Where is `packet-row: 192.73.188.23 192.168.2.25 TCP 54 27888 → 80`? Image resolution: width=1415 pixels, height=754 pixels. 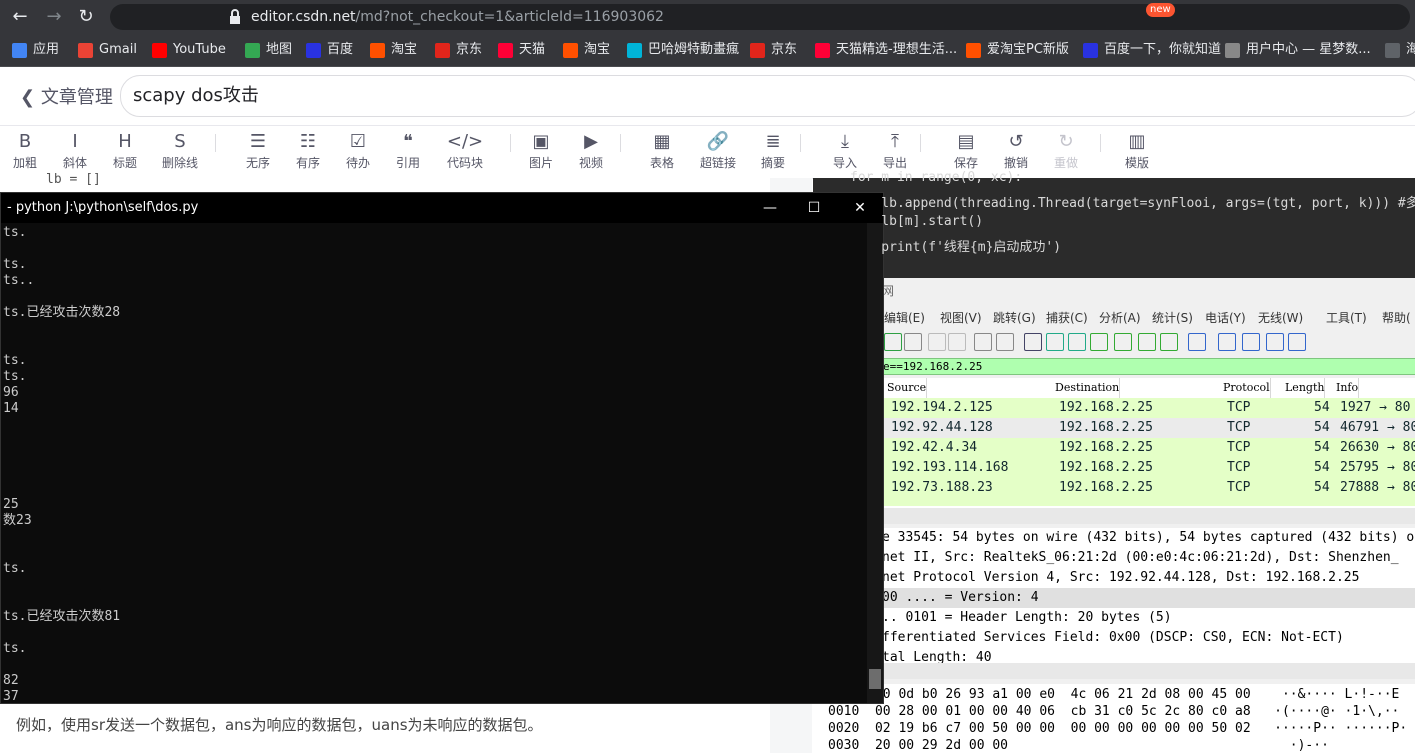
packet-row: 192.73.188.23 192.168.2.25 TCP 54 27888 → 80 is located at coordinates (1148, 488).